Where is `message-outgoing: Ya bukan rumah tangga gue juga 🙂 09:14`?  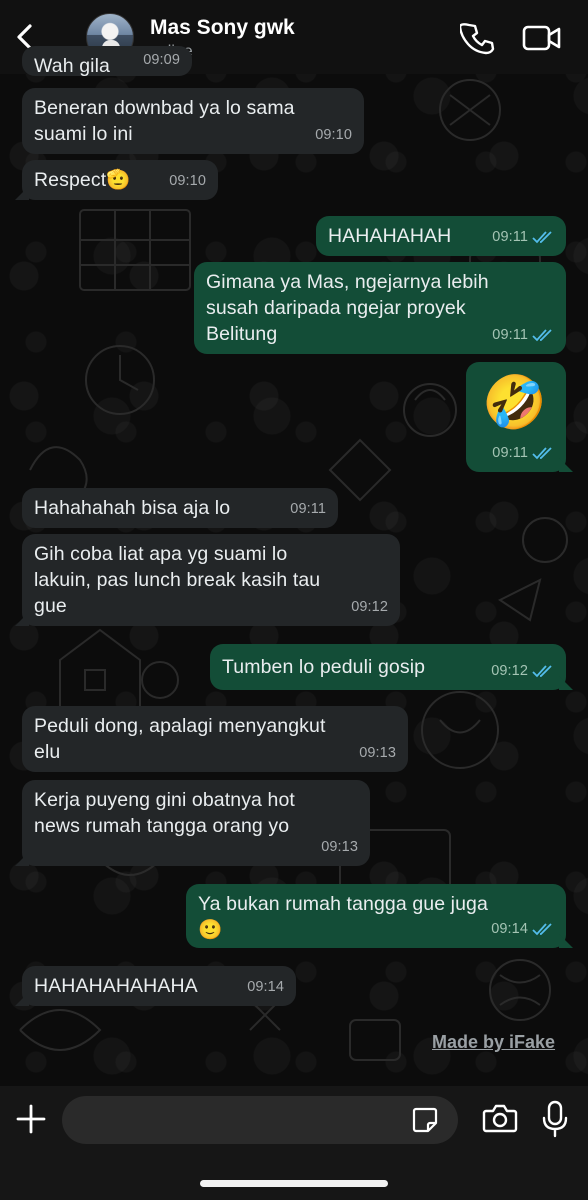
message-outgoing: Ya bukan rumah tangga gue juga 🙂 09:14 is located at coordinates (376, 916).